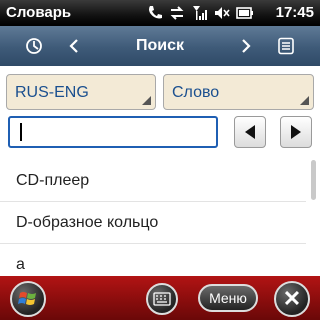  I want to click on list-item-label: D-образное кольцо, so click(87, 222).